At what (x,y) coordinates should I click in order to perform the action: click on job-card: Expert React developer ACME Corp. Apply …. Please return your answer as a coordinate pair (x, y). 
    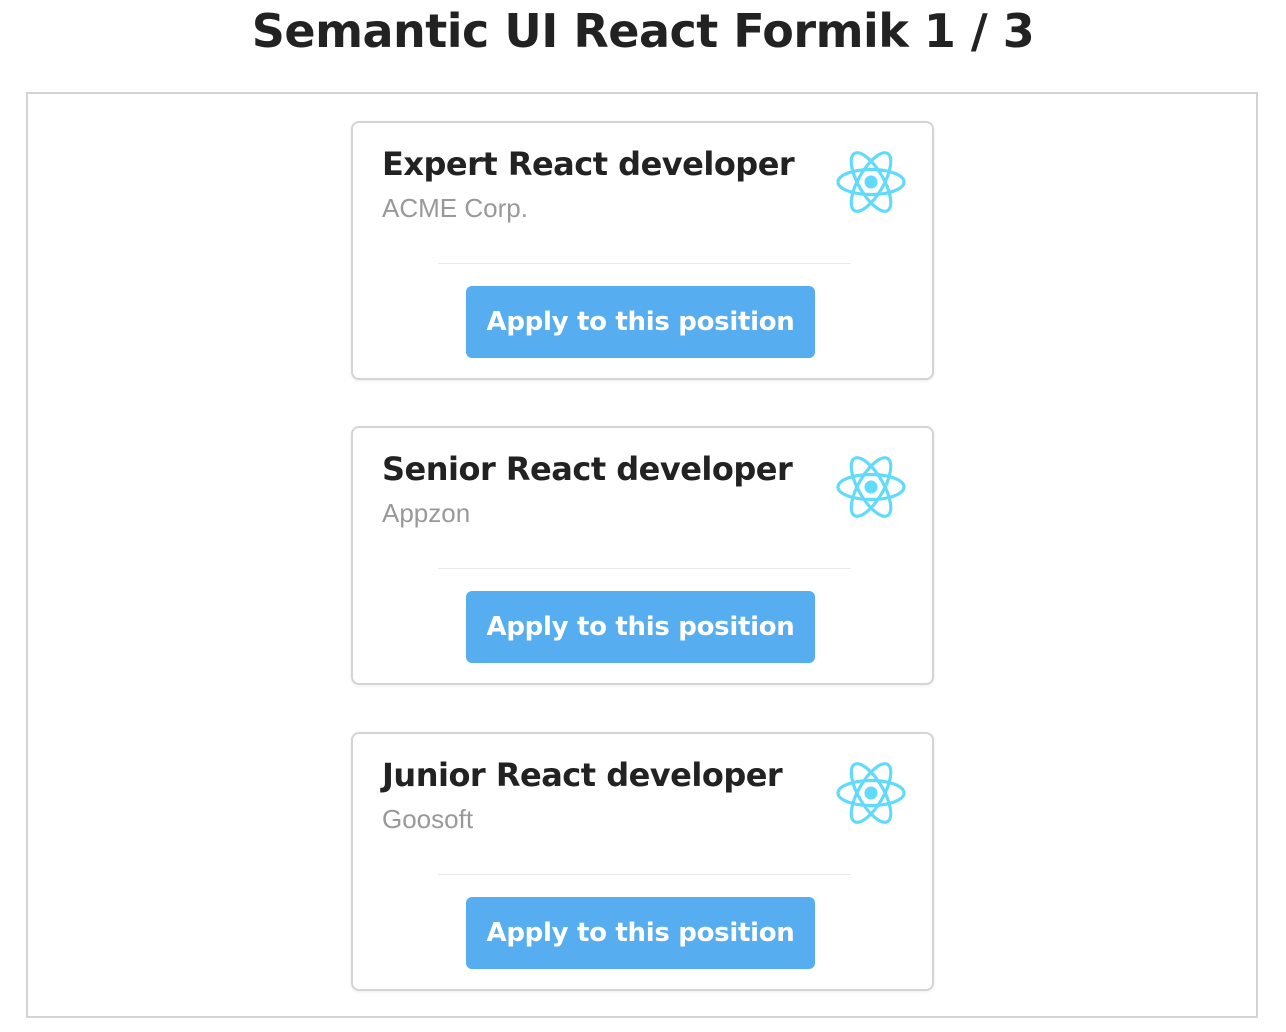
    Looking at the image, I should click on (642, 250).